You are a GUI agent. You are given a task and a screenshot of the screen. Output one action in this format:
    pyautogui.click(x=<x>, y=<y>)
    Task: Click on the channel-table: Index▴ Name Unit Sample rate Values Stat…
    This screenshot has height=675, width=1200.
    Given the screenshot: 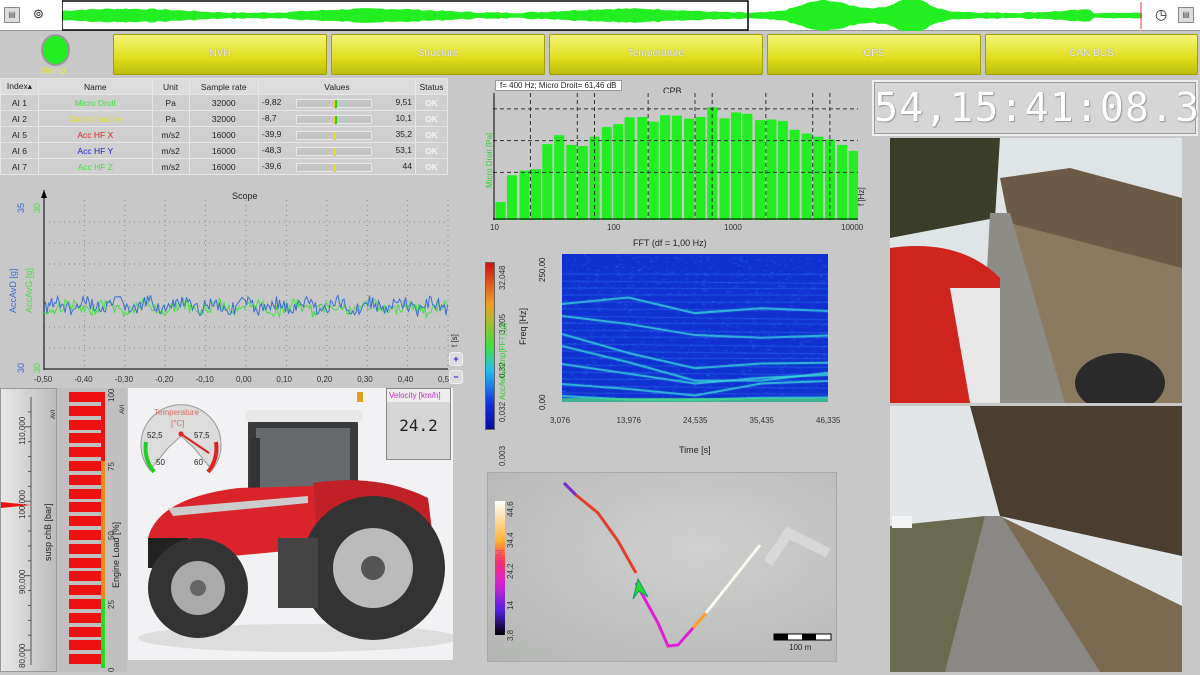 What is the action you would take?
    pyautogui.click(x=224, y=130)
    